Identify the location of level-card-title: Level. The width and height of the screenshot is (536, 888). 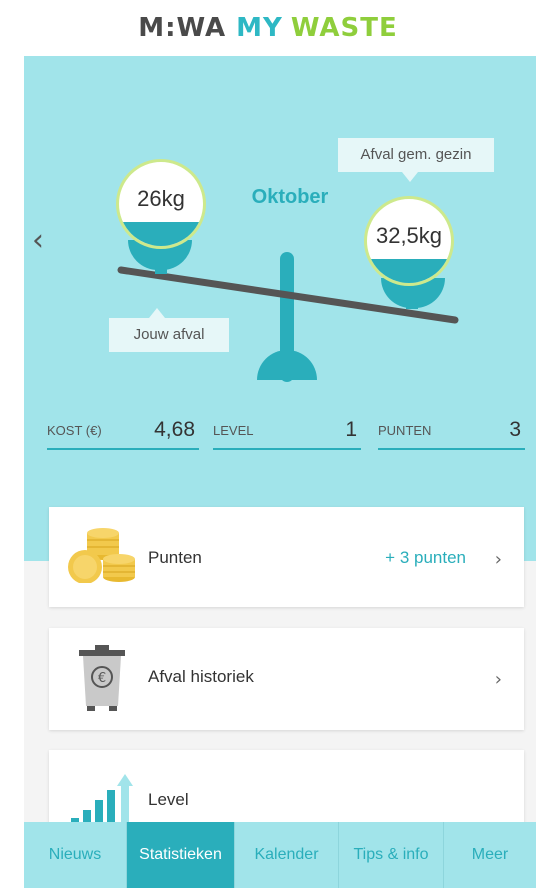
(168, 799).